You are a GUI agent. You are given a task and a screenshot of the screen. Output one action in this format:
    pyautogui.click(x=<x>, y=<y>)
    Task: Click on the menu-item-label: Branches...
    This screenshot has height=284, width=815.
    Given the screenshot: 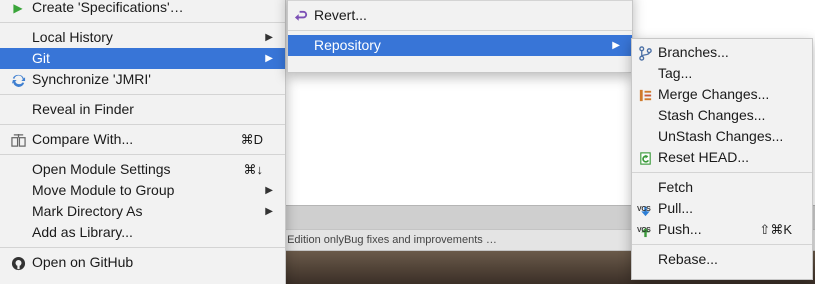 What is the action you would take?
    pyautogui.click(x=693, y=52)
    